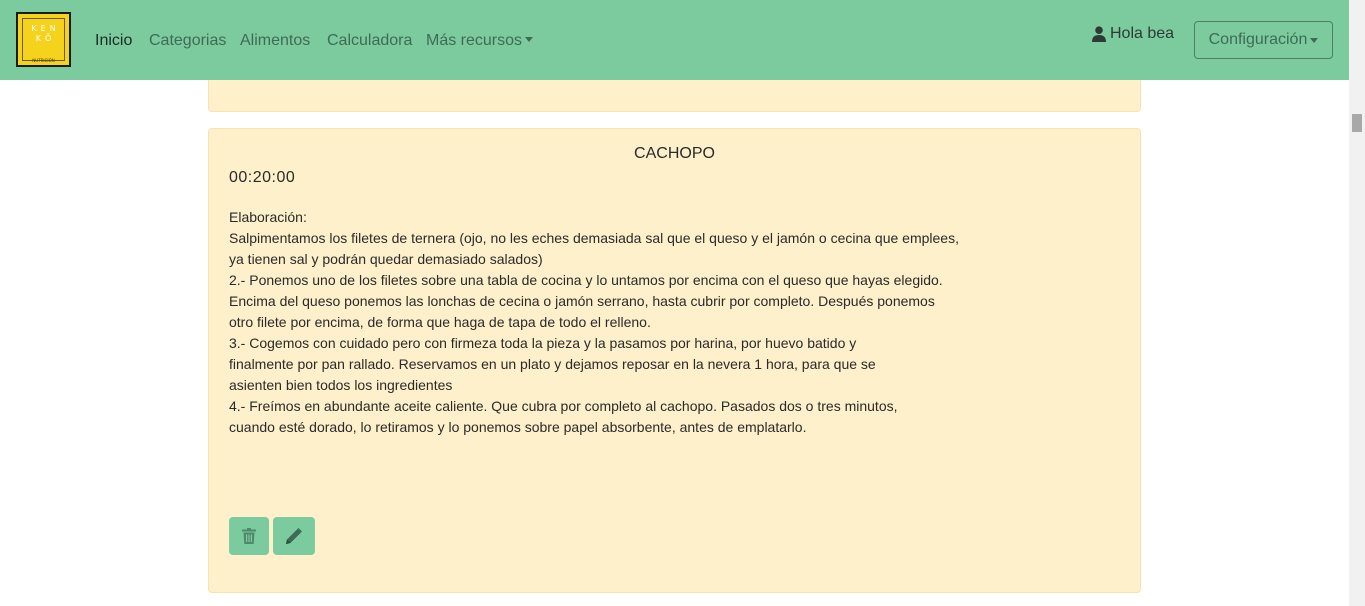 The height and width of the screenshot is (606, 1365). What do you see at coordinates (113, 40) in the screenshot?
I see `nav-inicio: Inicio` at bounding box center [113, 40].